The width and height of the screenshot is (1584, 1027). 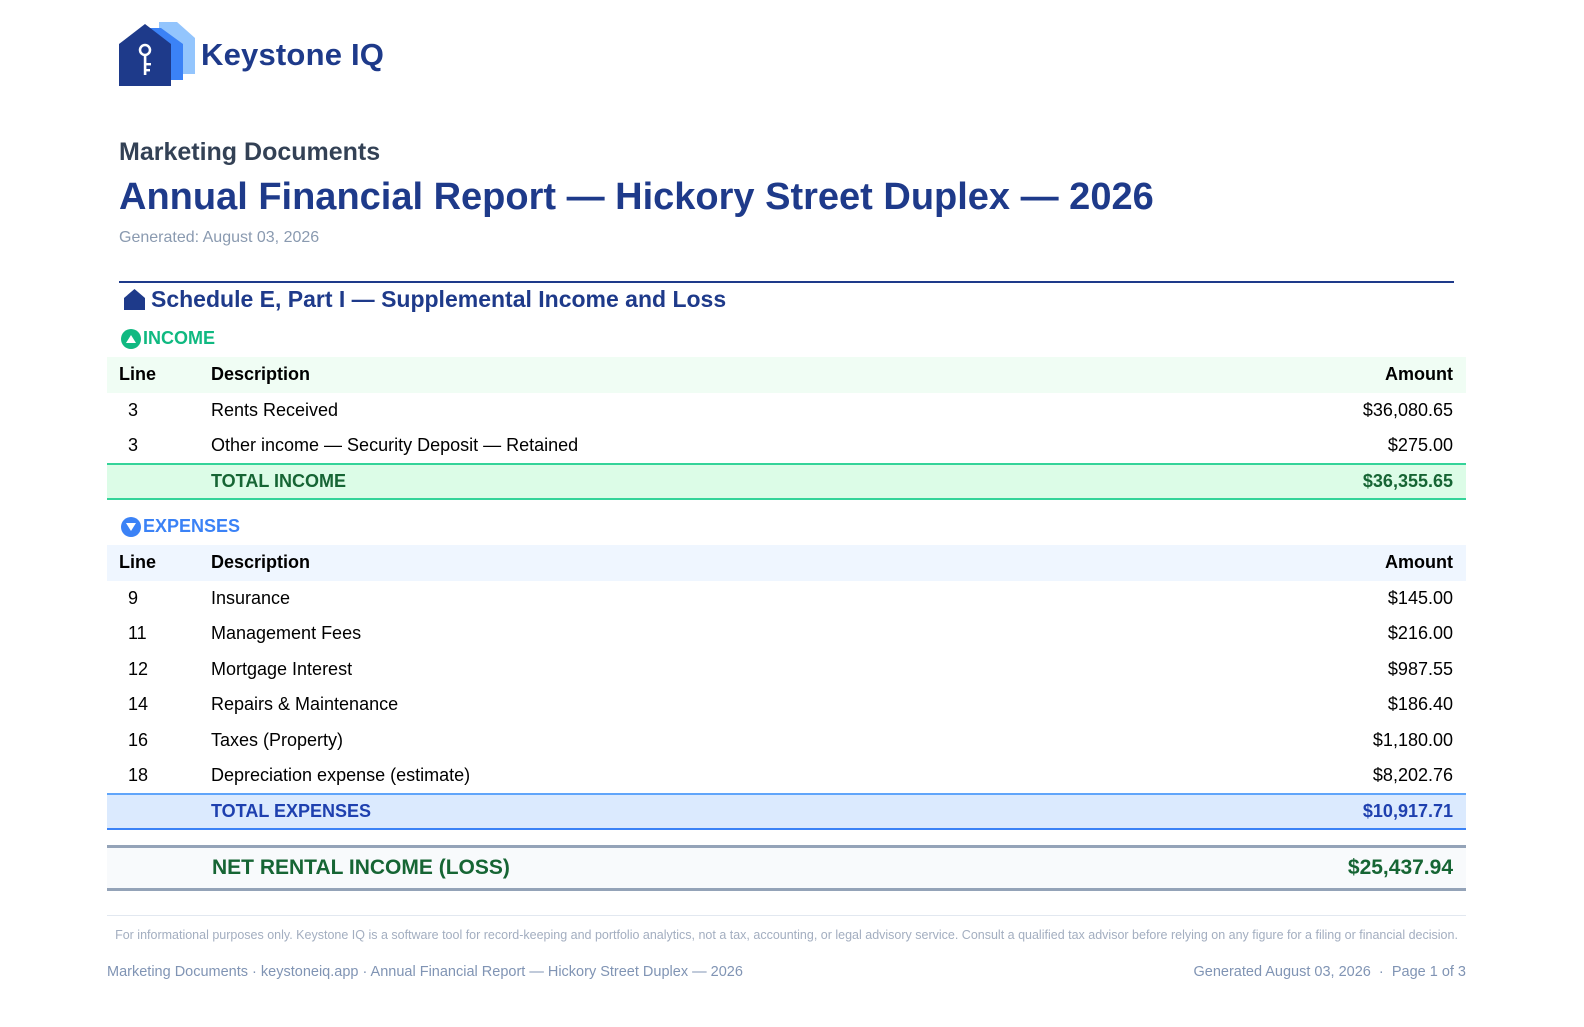 What do you see at coordinates (1322, 481) in the screenshot?
I see `total-income-amount: $36,355.65` at bounding box center [1322, 481].